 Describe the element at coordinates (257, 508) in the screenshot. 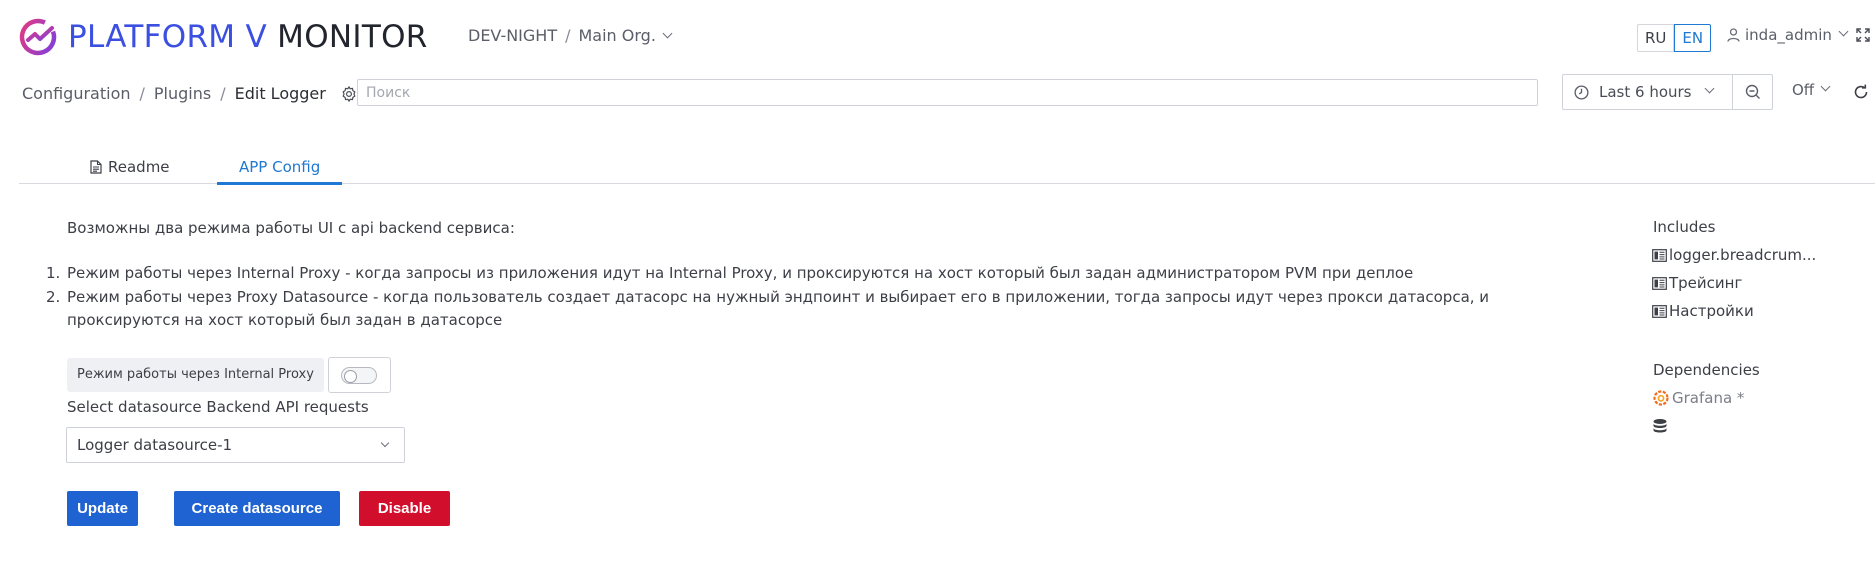

I see `create-datasource-button: Create datasource` at that location.